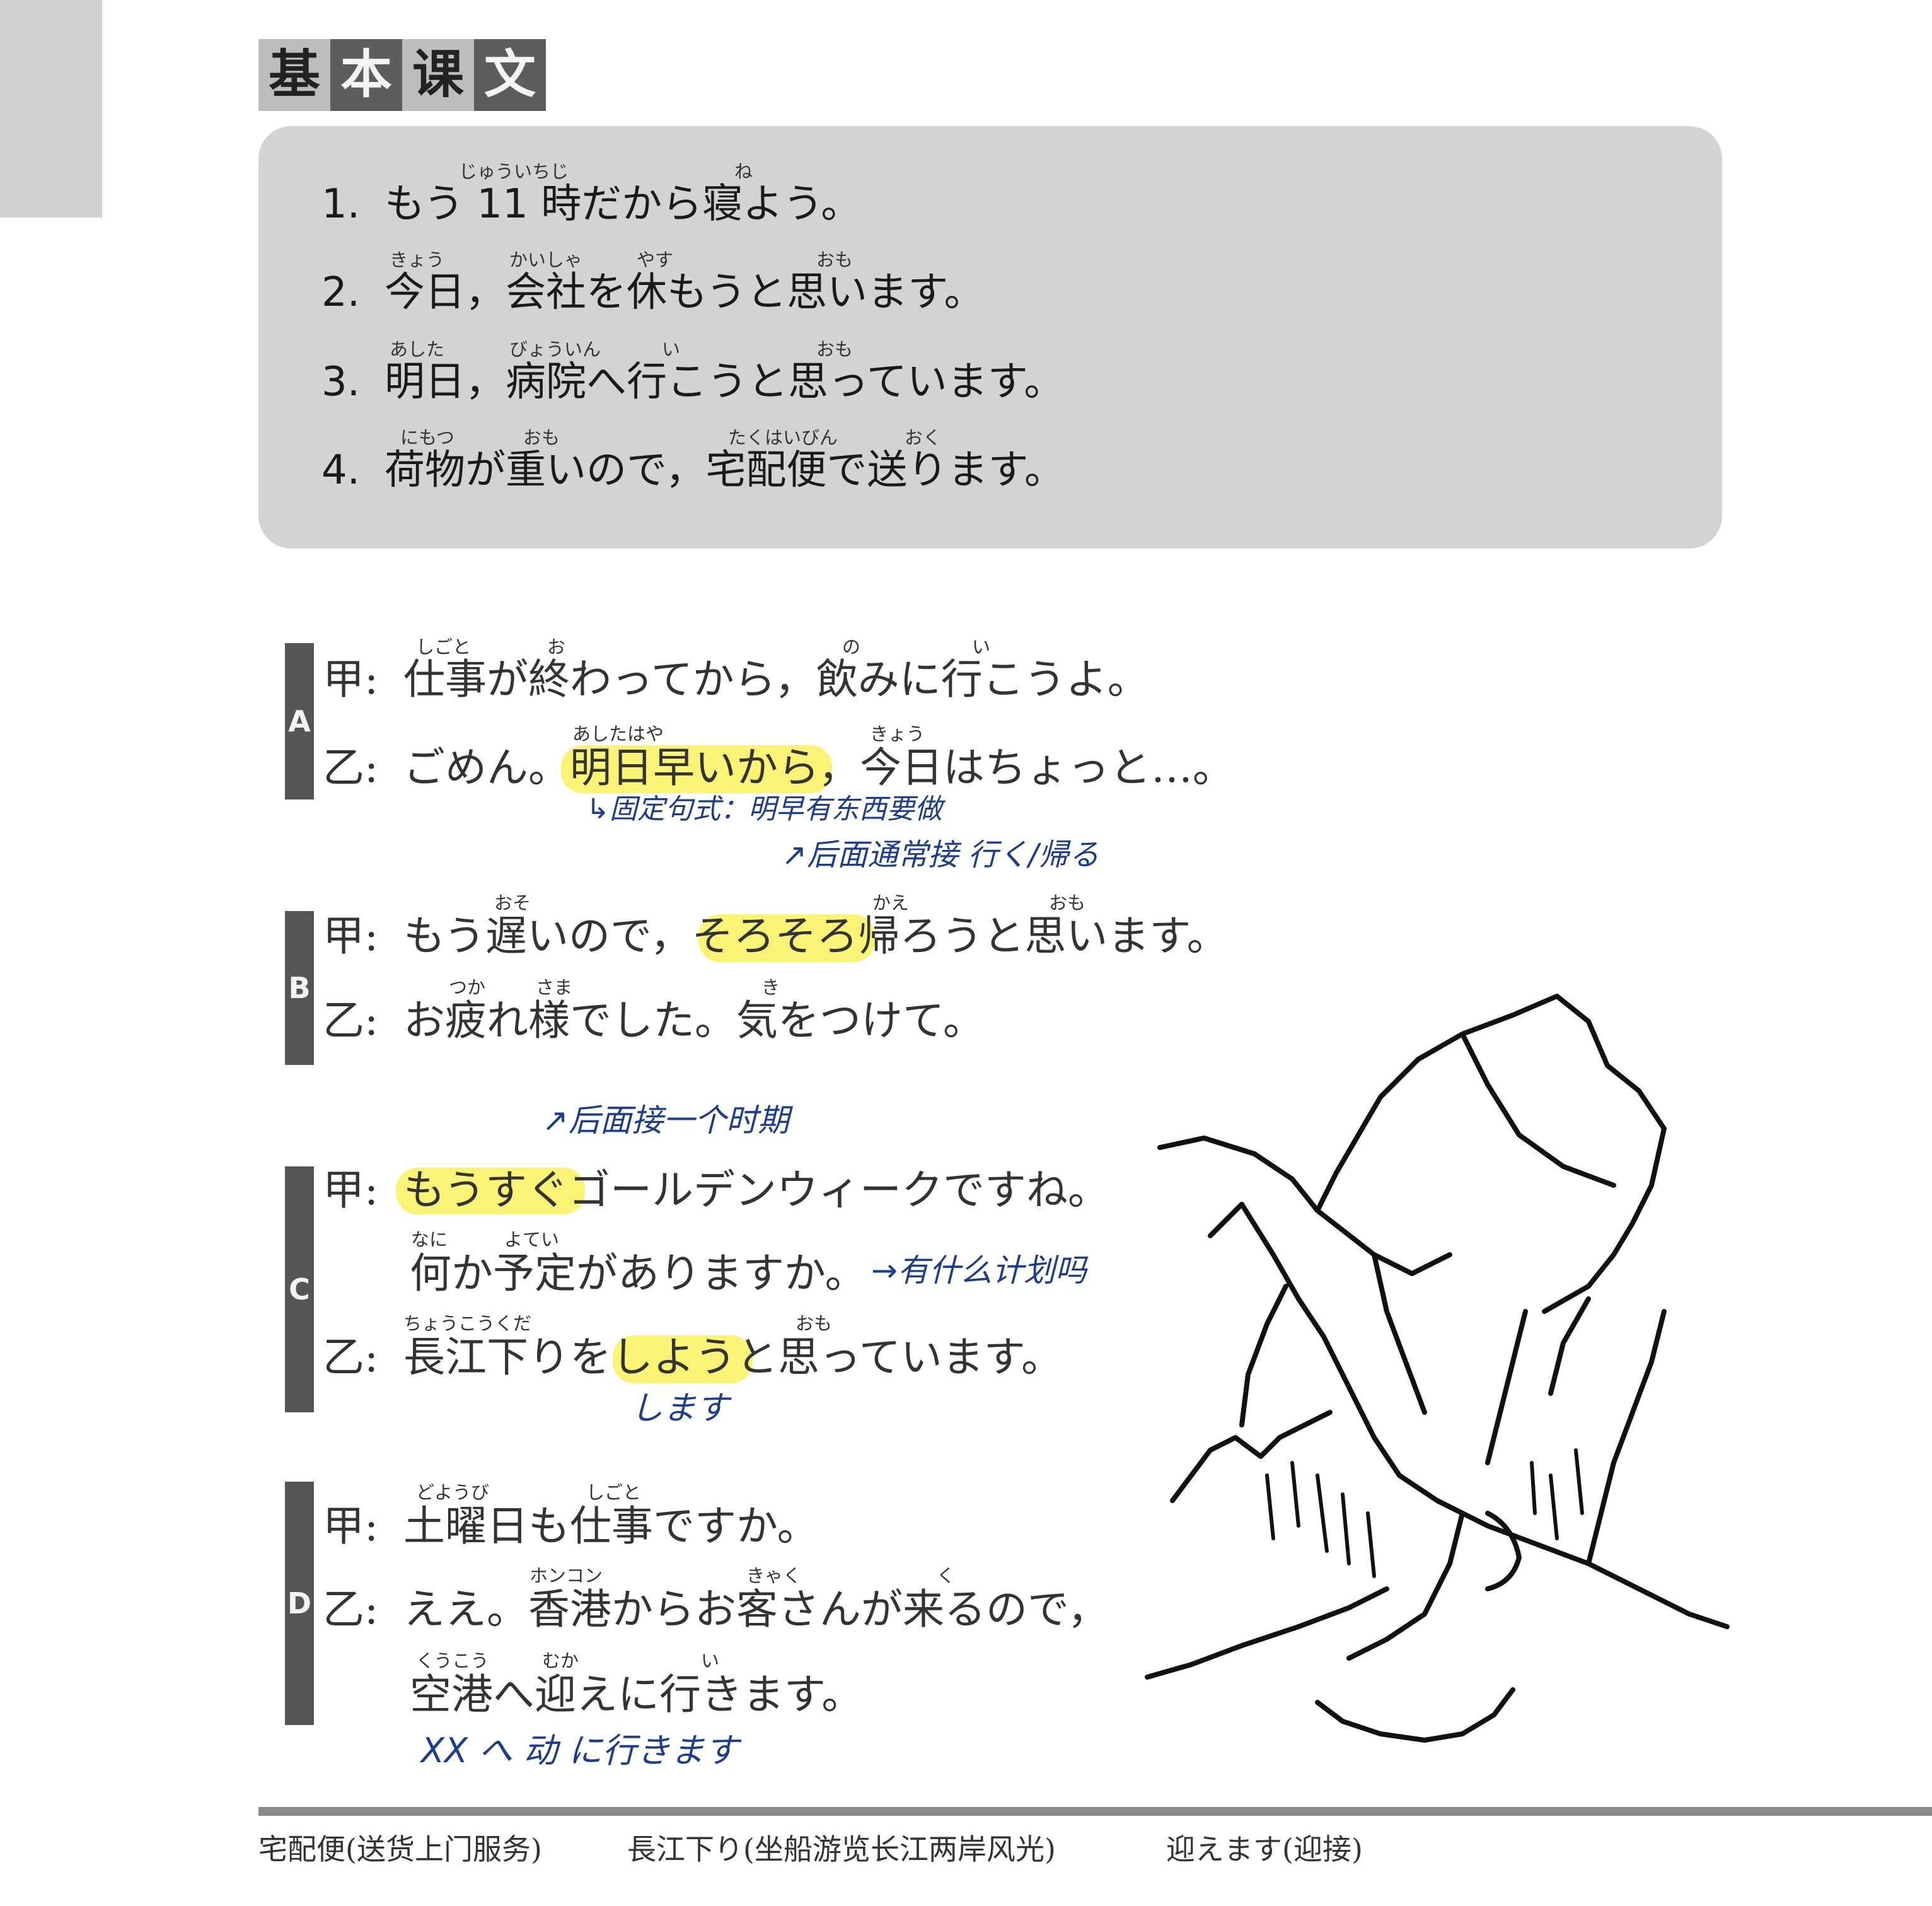 This screenshot has width=1932, height=1906. Describe the element at coordinates (566, 1575) in the screenshot. I see `furigana: ホンコン` at that location.